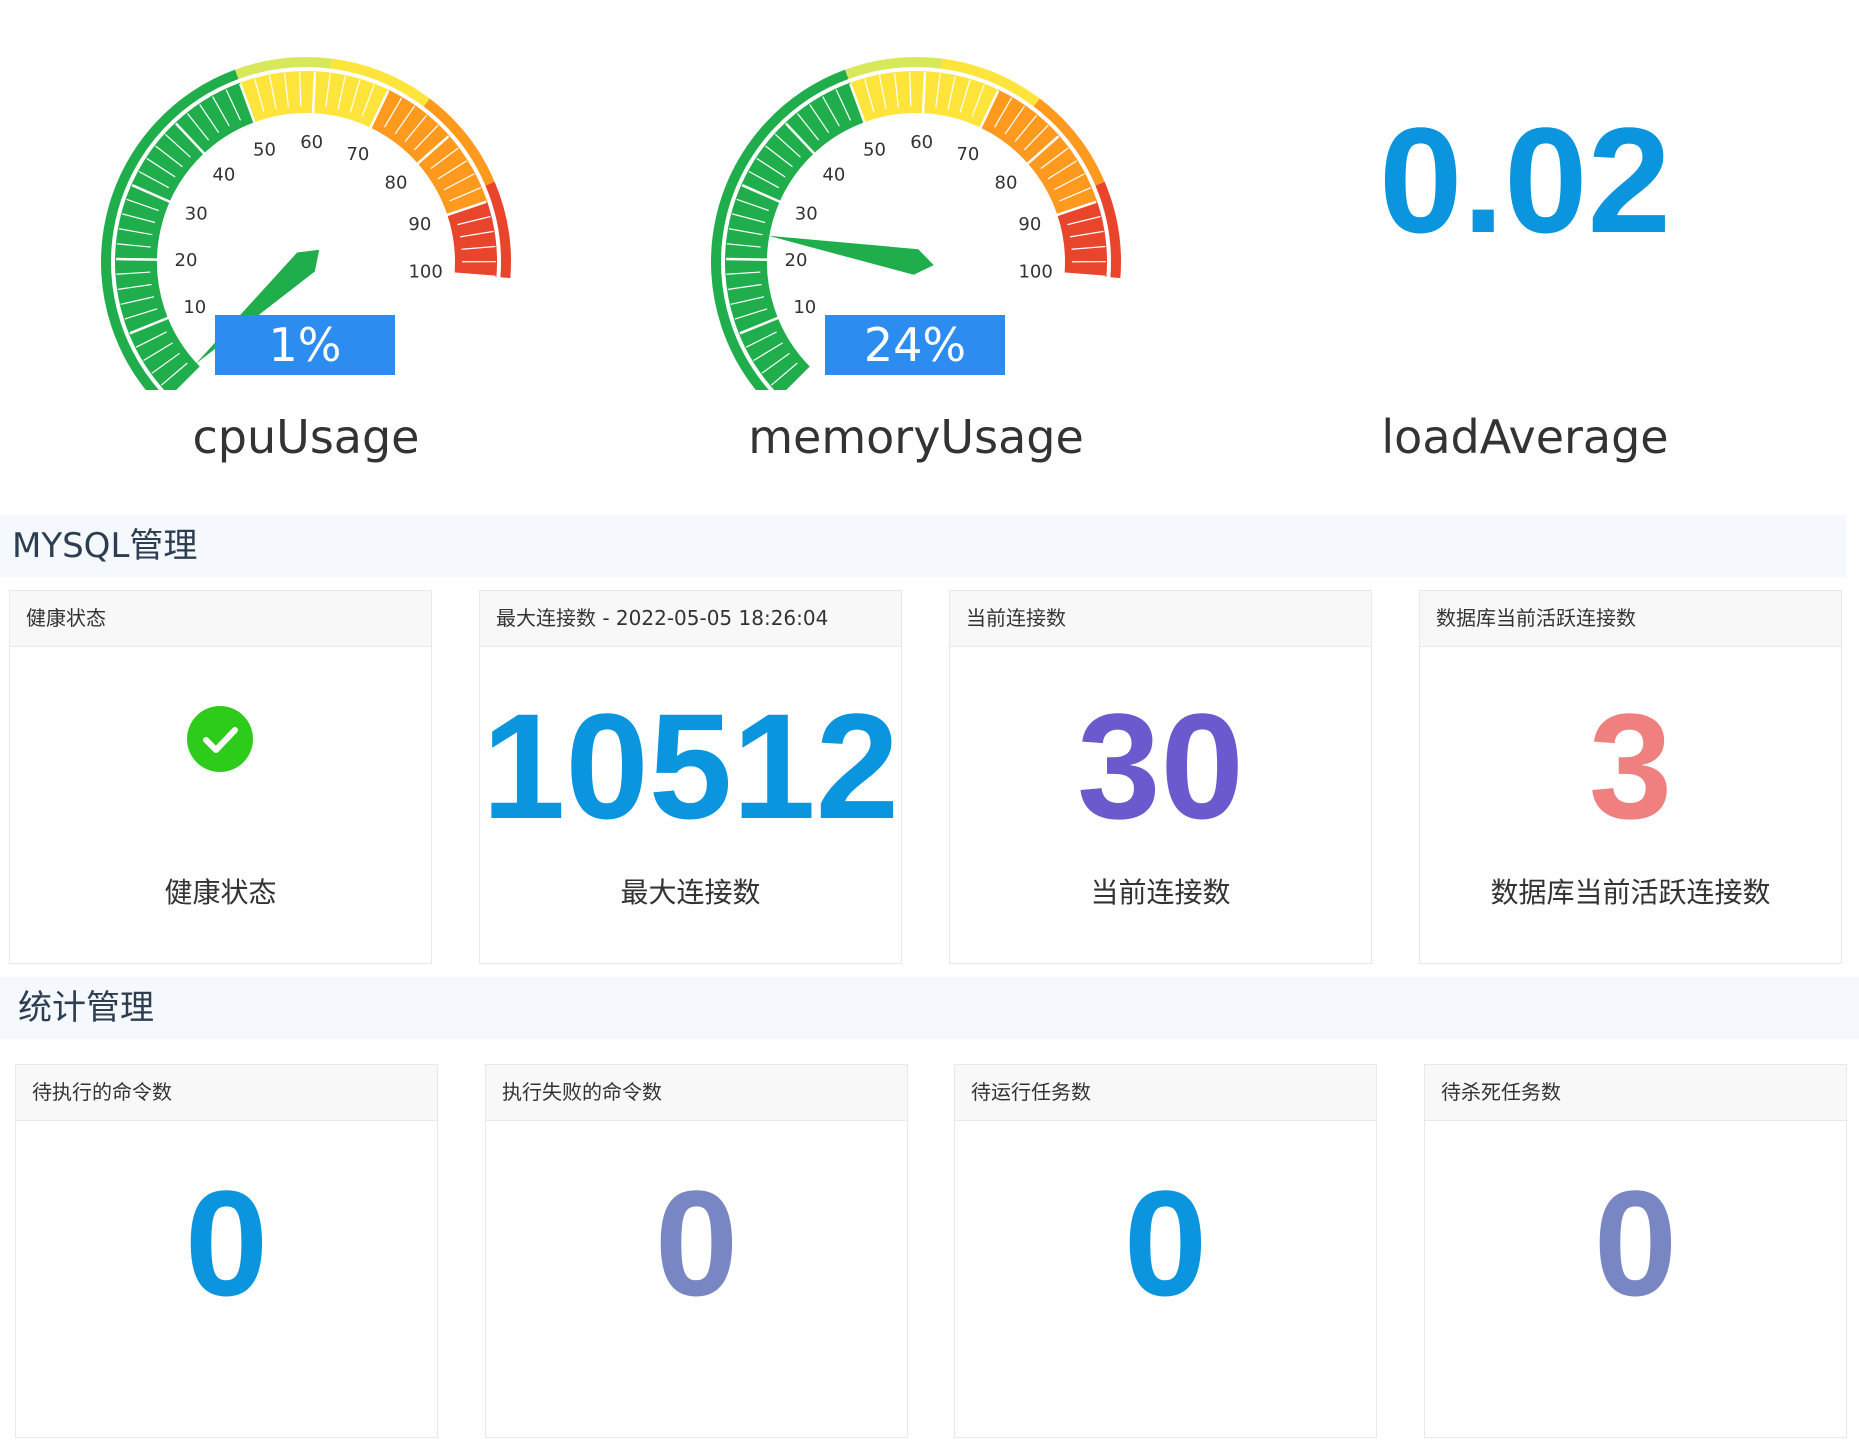 Image resolution: width=1859 pixels, height=1453 pixels. I want to click on card-header: 健康状态, so click(220, 619).